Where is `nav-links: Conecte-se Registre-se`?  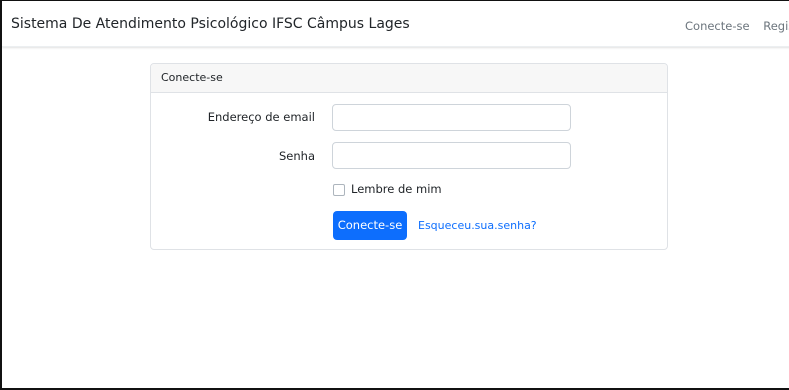 nav-links: Conecte-se Registre-se is located at coordinates (737, 26).